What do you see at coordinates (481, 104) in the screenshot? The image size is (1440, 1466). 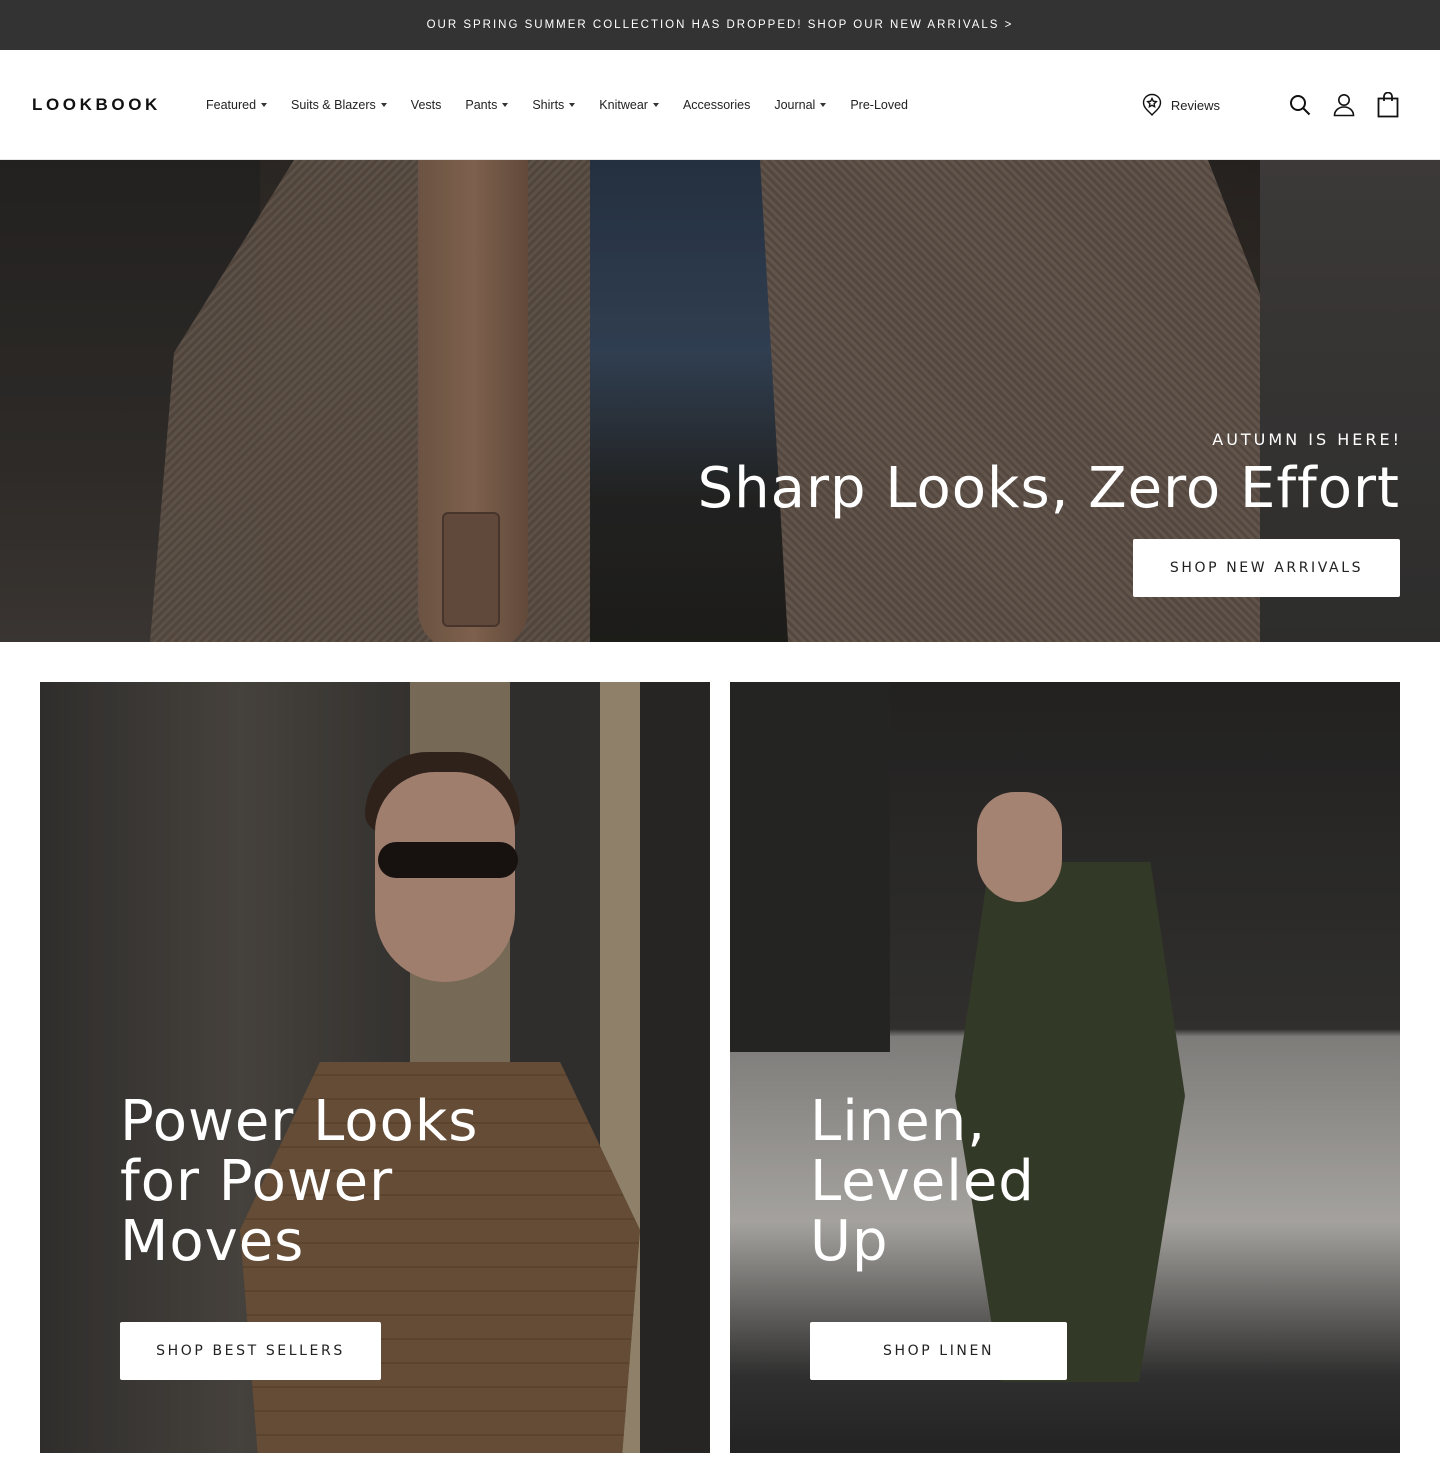 I see `nav-item-label: Pants` at bounding box center [481, 104].